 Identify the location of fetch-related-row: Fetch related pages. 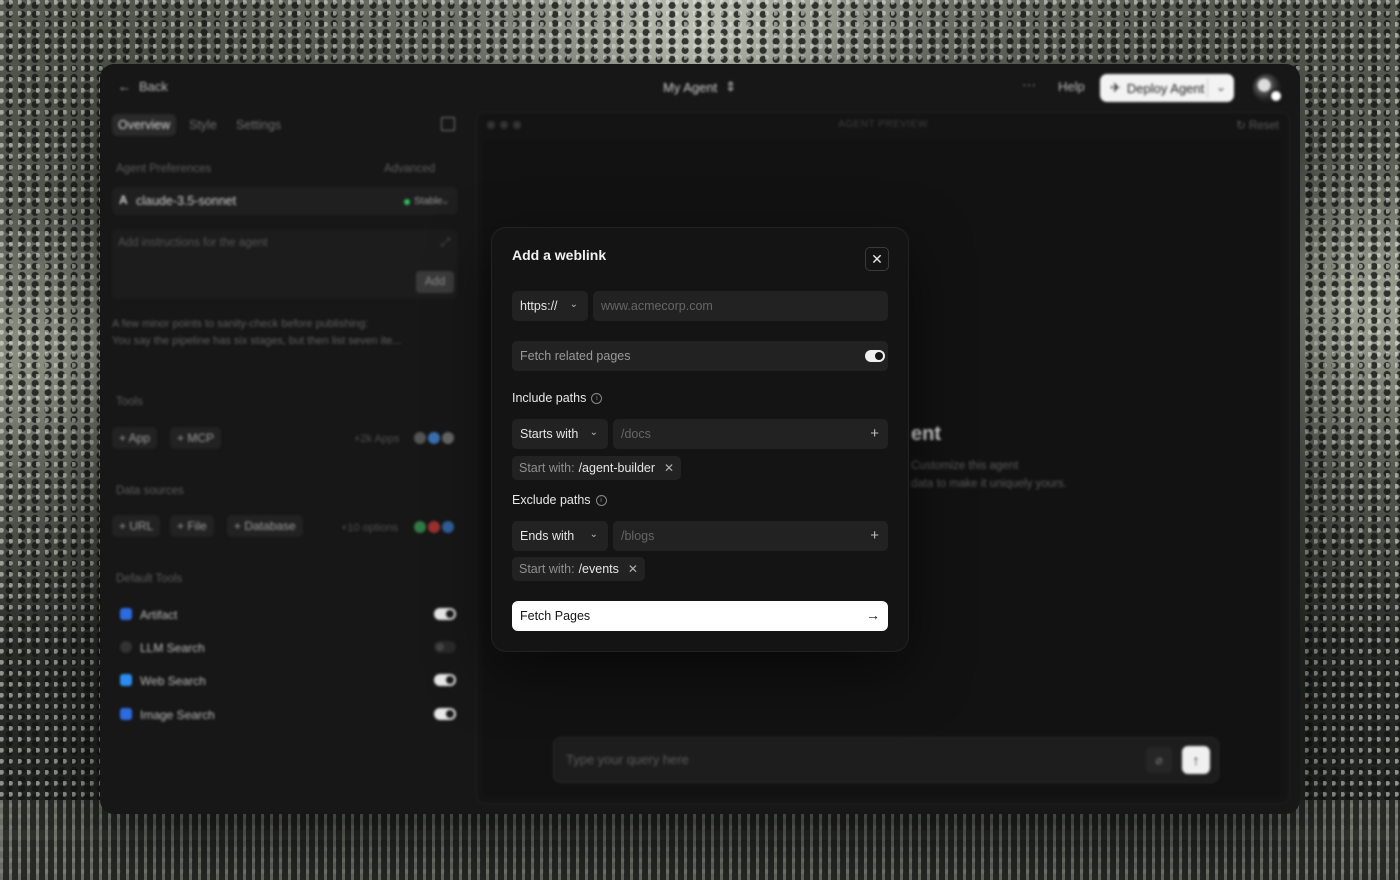
(700, 356).